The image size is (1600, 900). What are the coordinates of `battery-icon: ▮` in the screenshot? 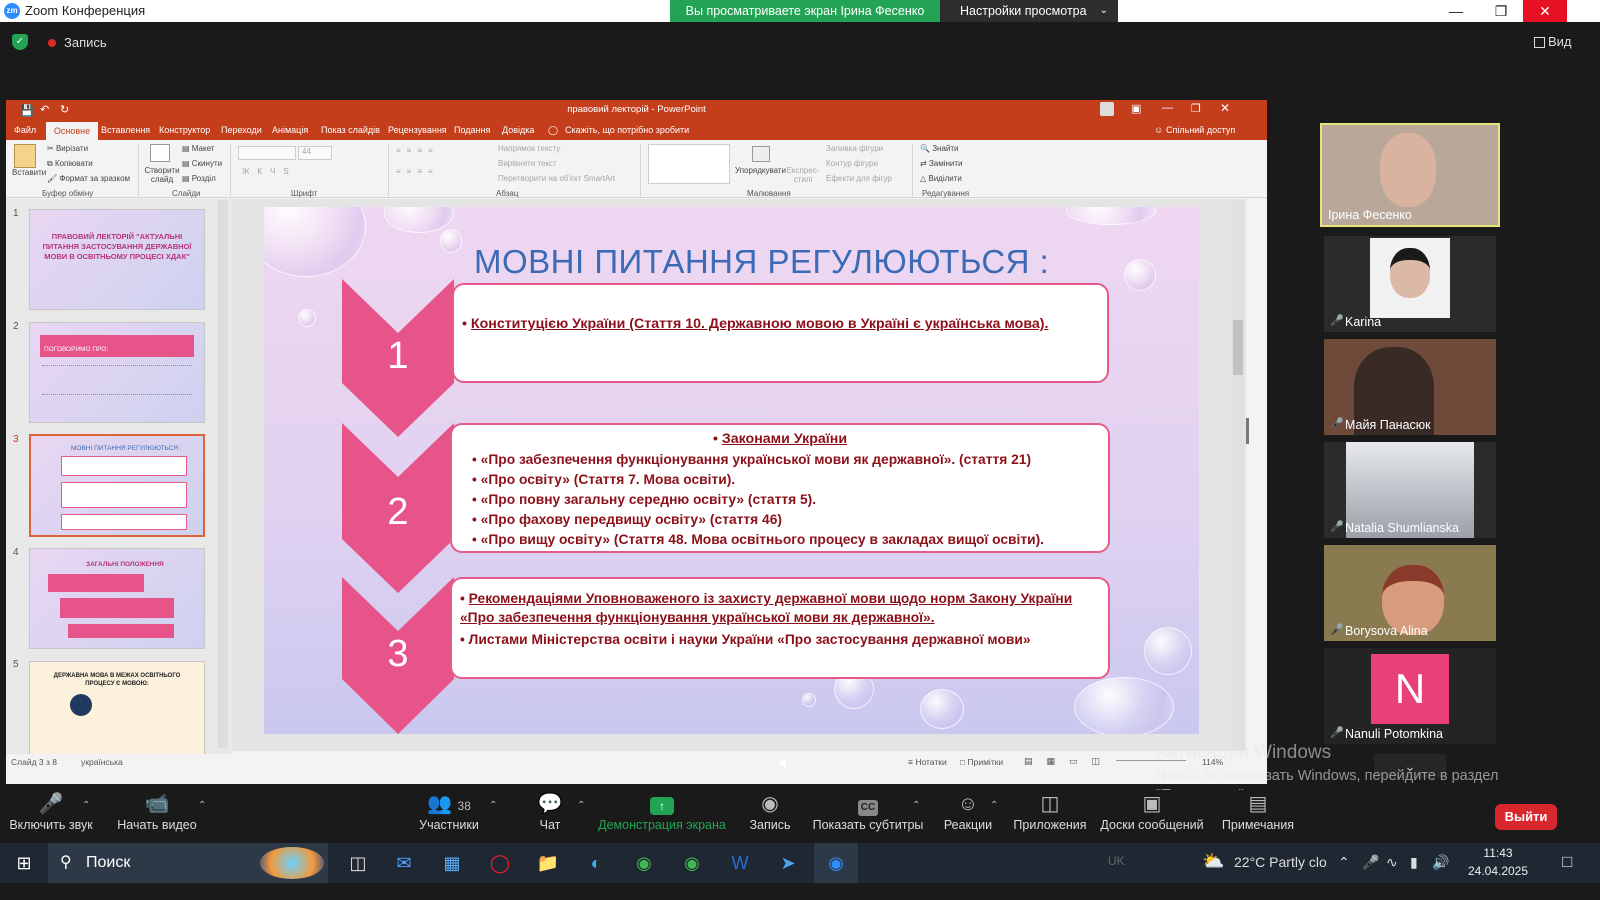 It's located at (1414, 862).